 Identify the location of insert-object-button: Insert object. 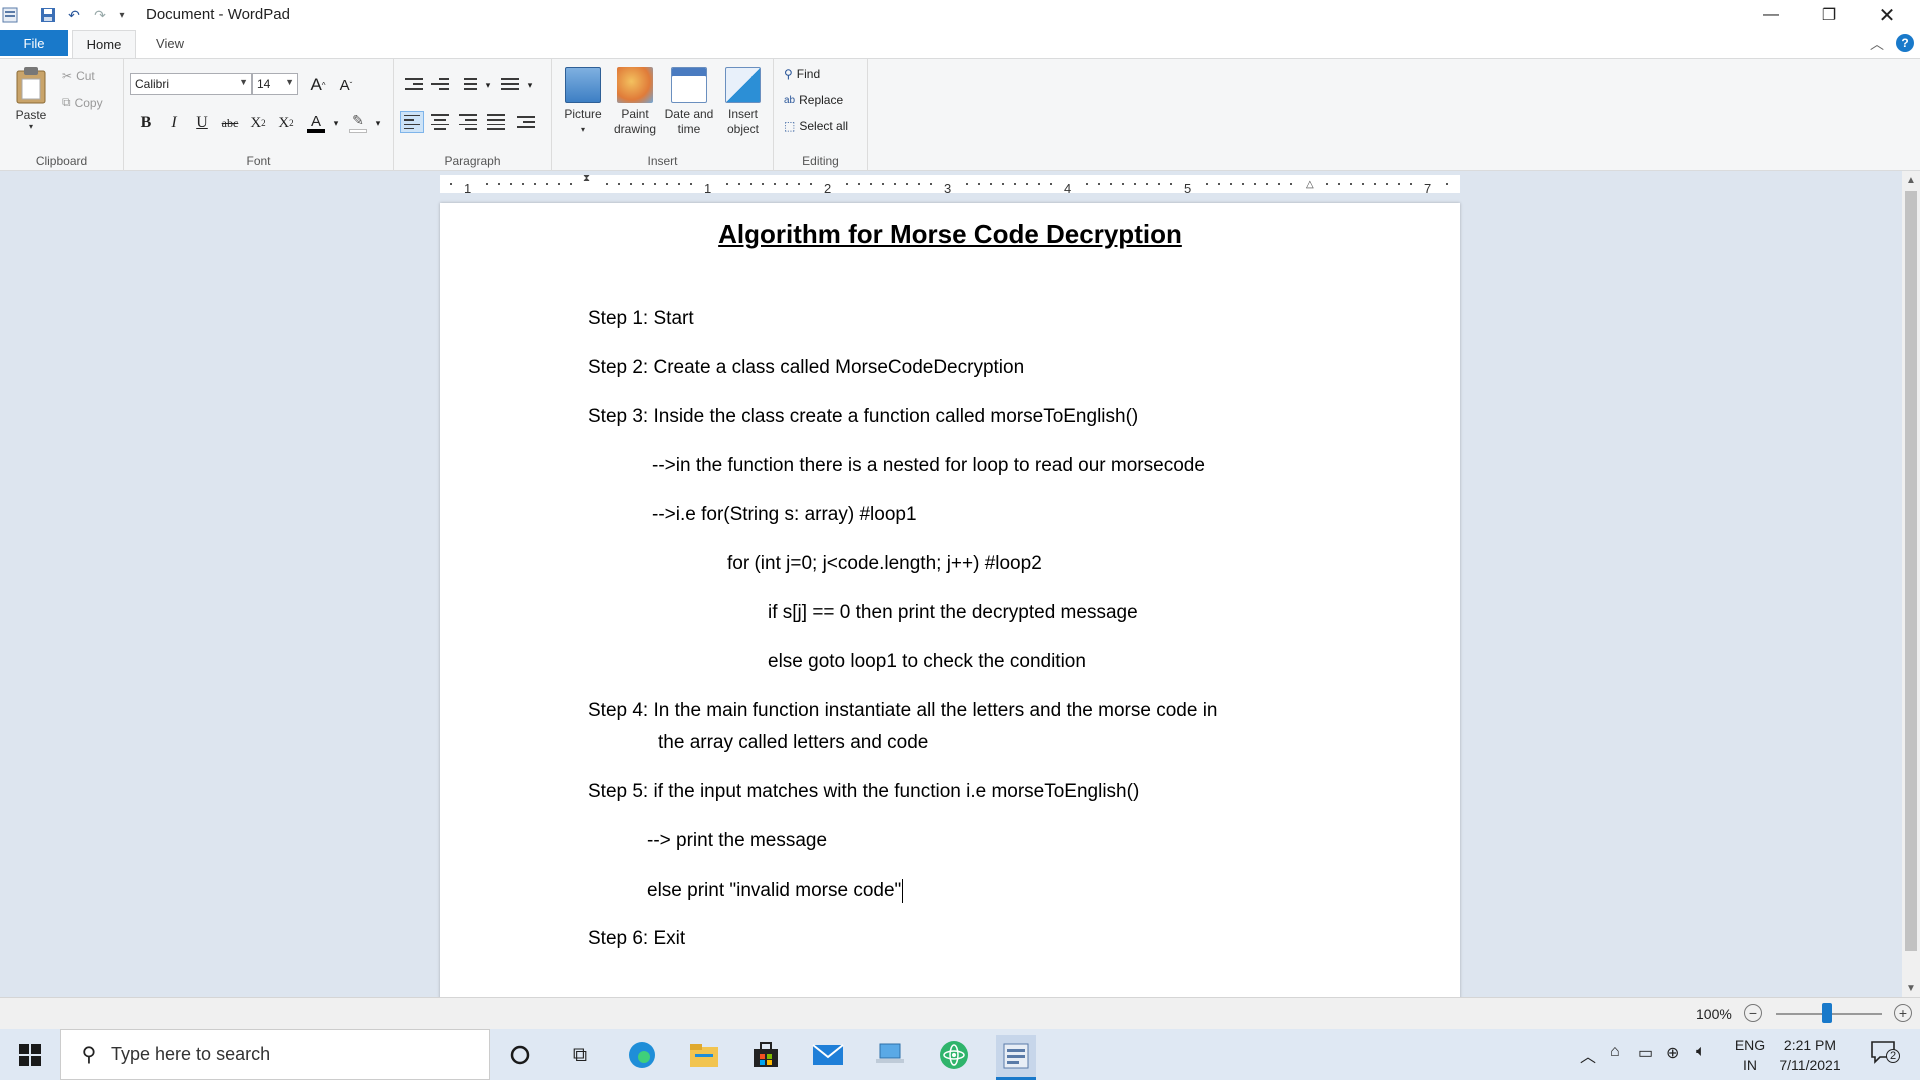
(743, 102).